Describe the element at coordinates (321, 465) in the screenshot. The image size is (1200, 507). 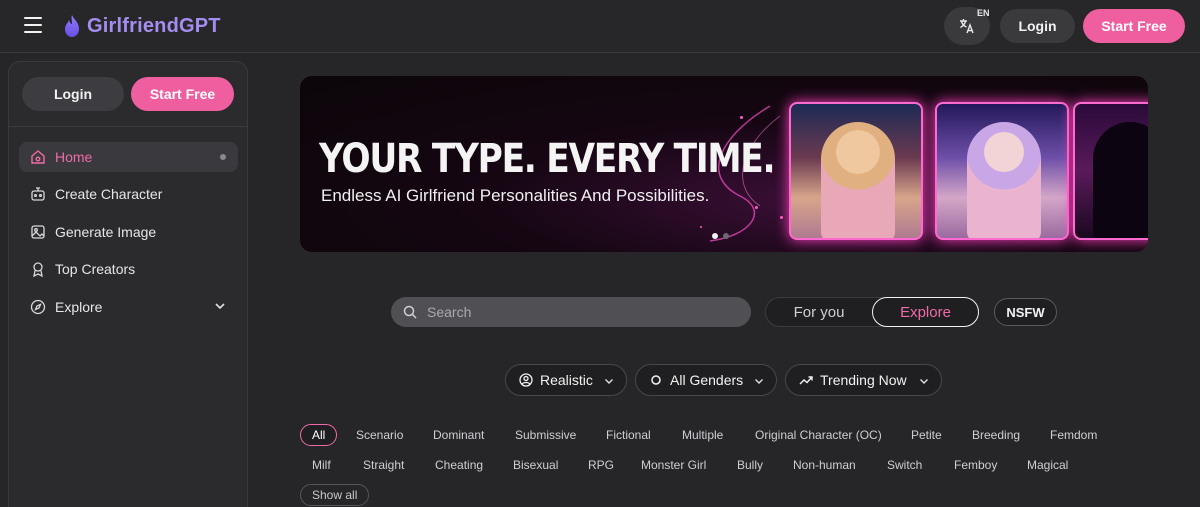
I see `category-tag: Milf` at that location.